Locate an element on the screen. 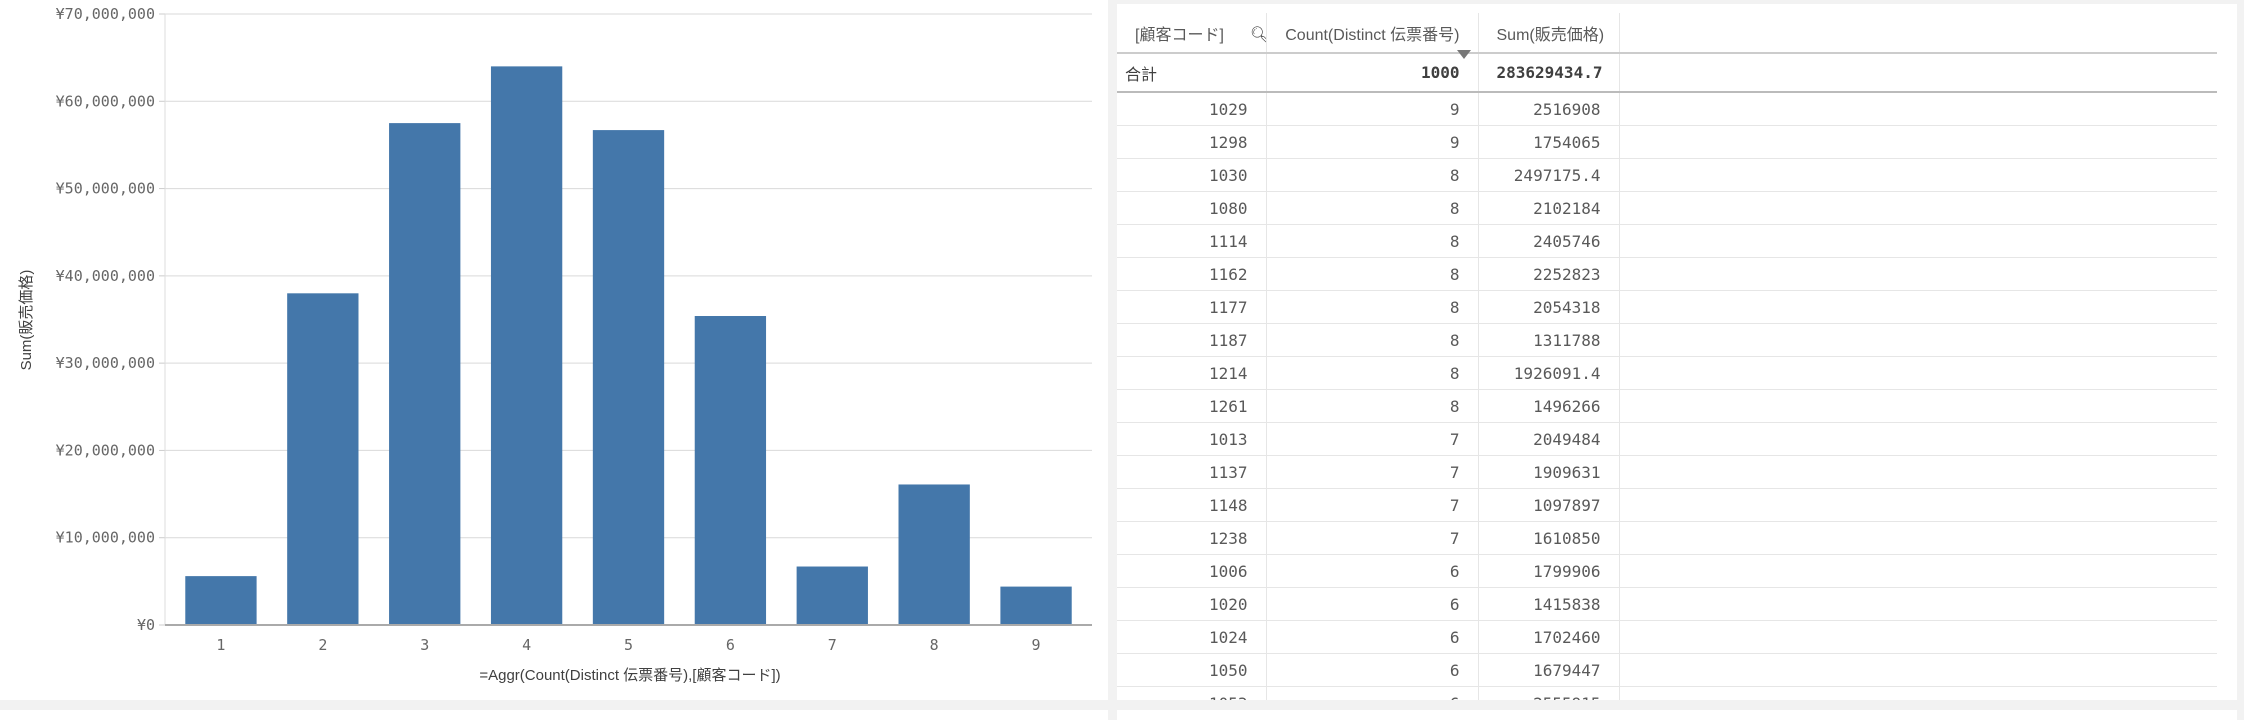 Image resolution: width=2244 pixels, height=720 pixels. cell-customer-code: 1114 is located at coordinates (1192, 241).